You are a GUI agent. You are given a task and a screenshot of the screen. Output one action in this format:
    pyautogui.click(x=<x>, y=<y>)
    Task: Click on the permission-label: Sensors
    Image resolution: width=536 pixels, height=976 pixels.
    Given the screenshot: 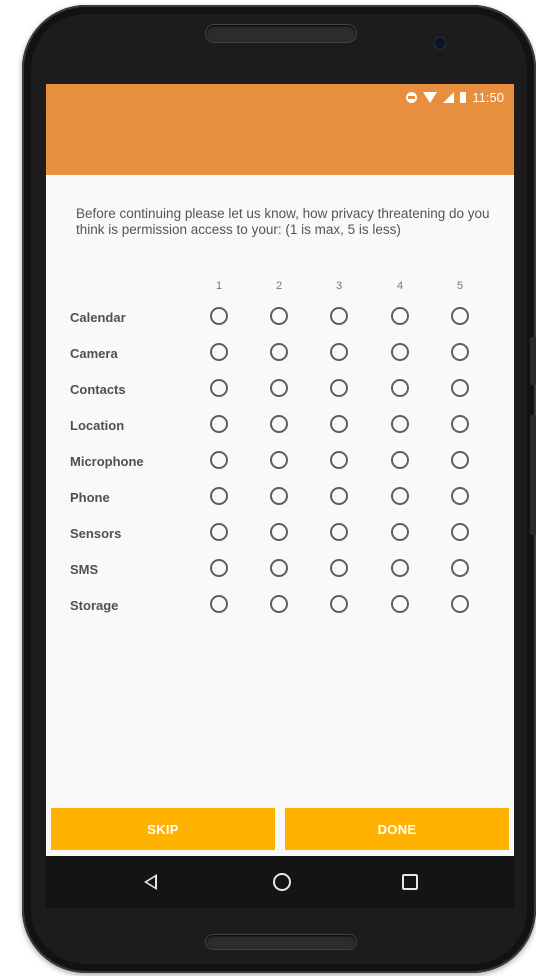 What is the action you would take?
    pyautogui.click(x=96, y=533)
    